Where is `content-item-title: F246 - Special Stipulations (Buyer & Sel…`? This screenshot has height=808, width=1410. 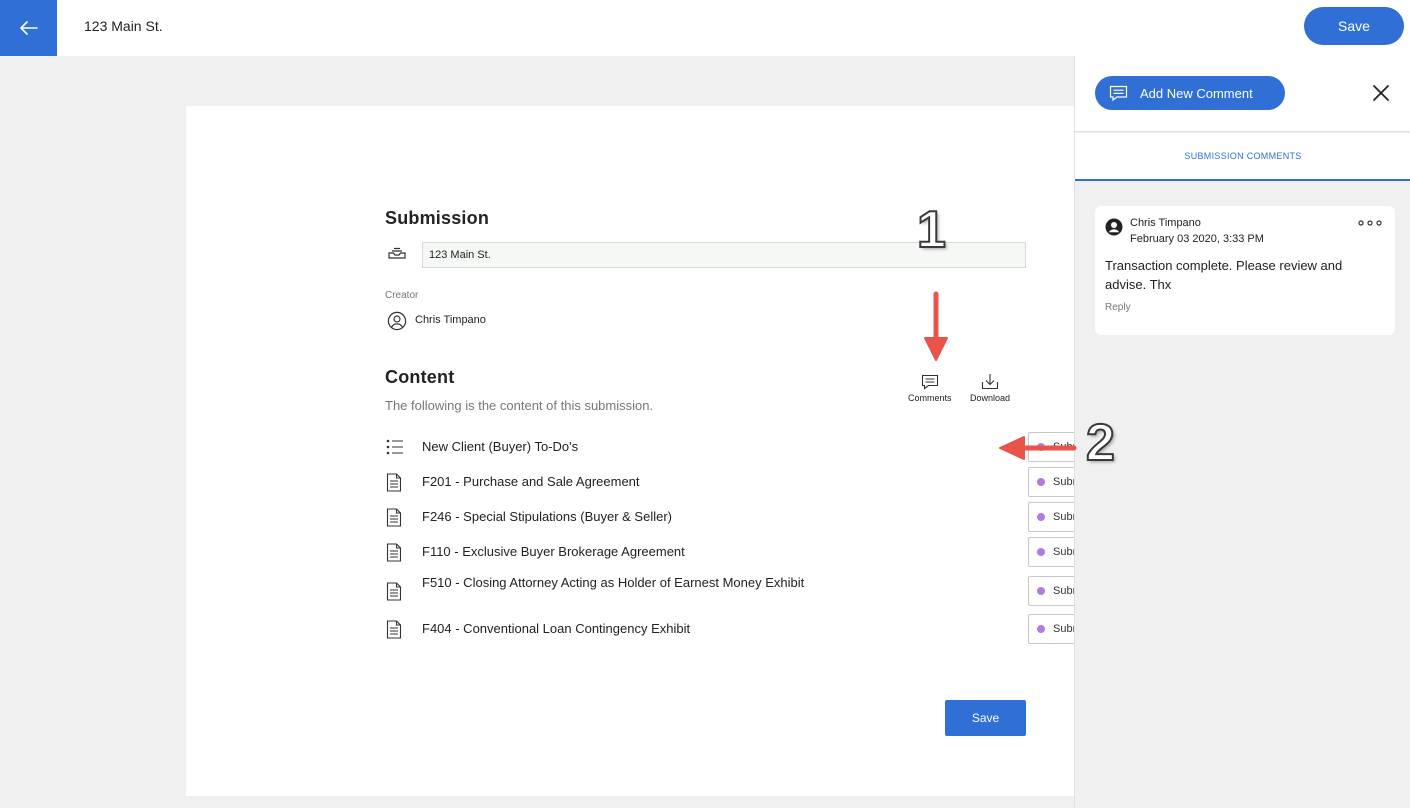 content-item-title: F246 - Special Stipulations (Buyer & Sel… is located at coordinates (547, 516).